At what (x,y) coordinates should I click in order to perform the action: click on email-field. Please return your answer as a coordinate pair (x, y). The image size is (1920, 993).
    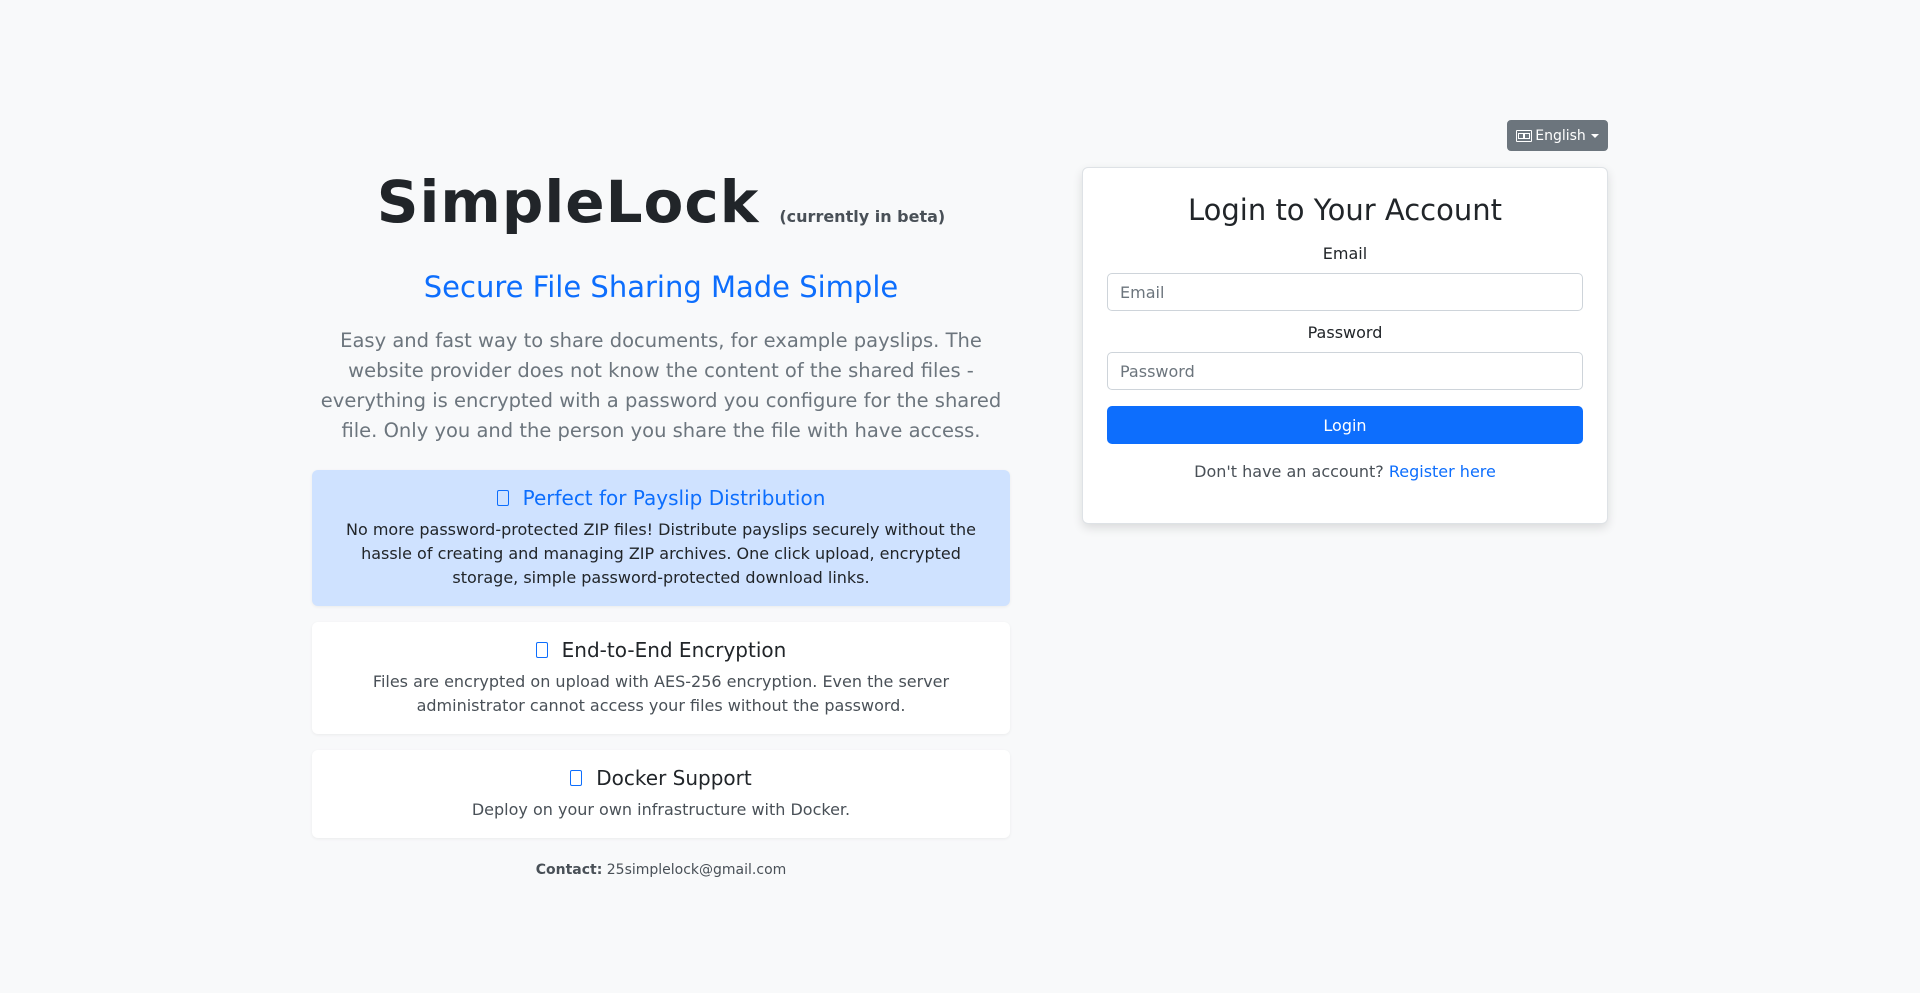
    Looking at the image, I should click on (1345, 292).